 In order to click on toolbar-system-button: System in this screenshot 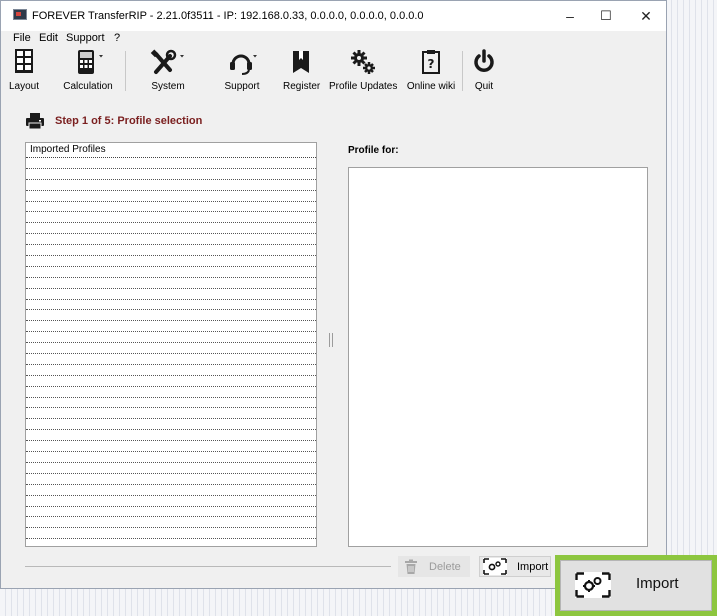, I will do `click(168, 71)`.